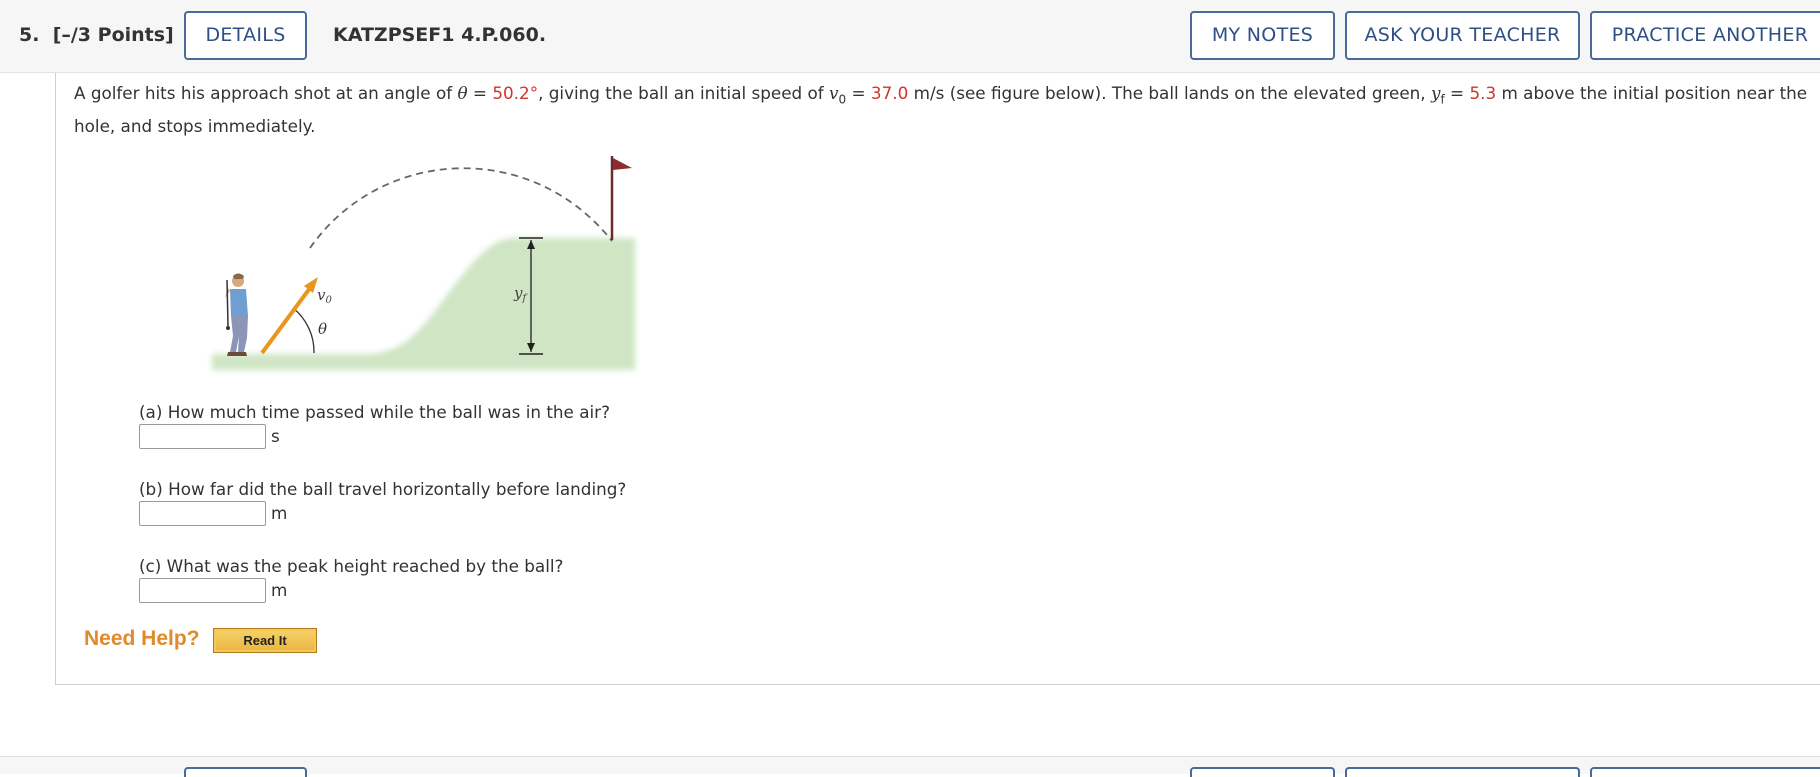 The width and height of the screenshot is (1820, 777). Describe the element at coordinates (1462, 772) in the screenshot. I see `next-ask-teacher-button` at that location.